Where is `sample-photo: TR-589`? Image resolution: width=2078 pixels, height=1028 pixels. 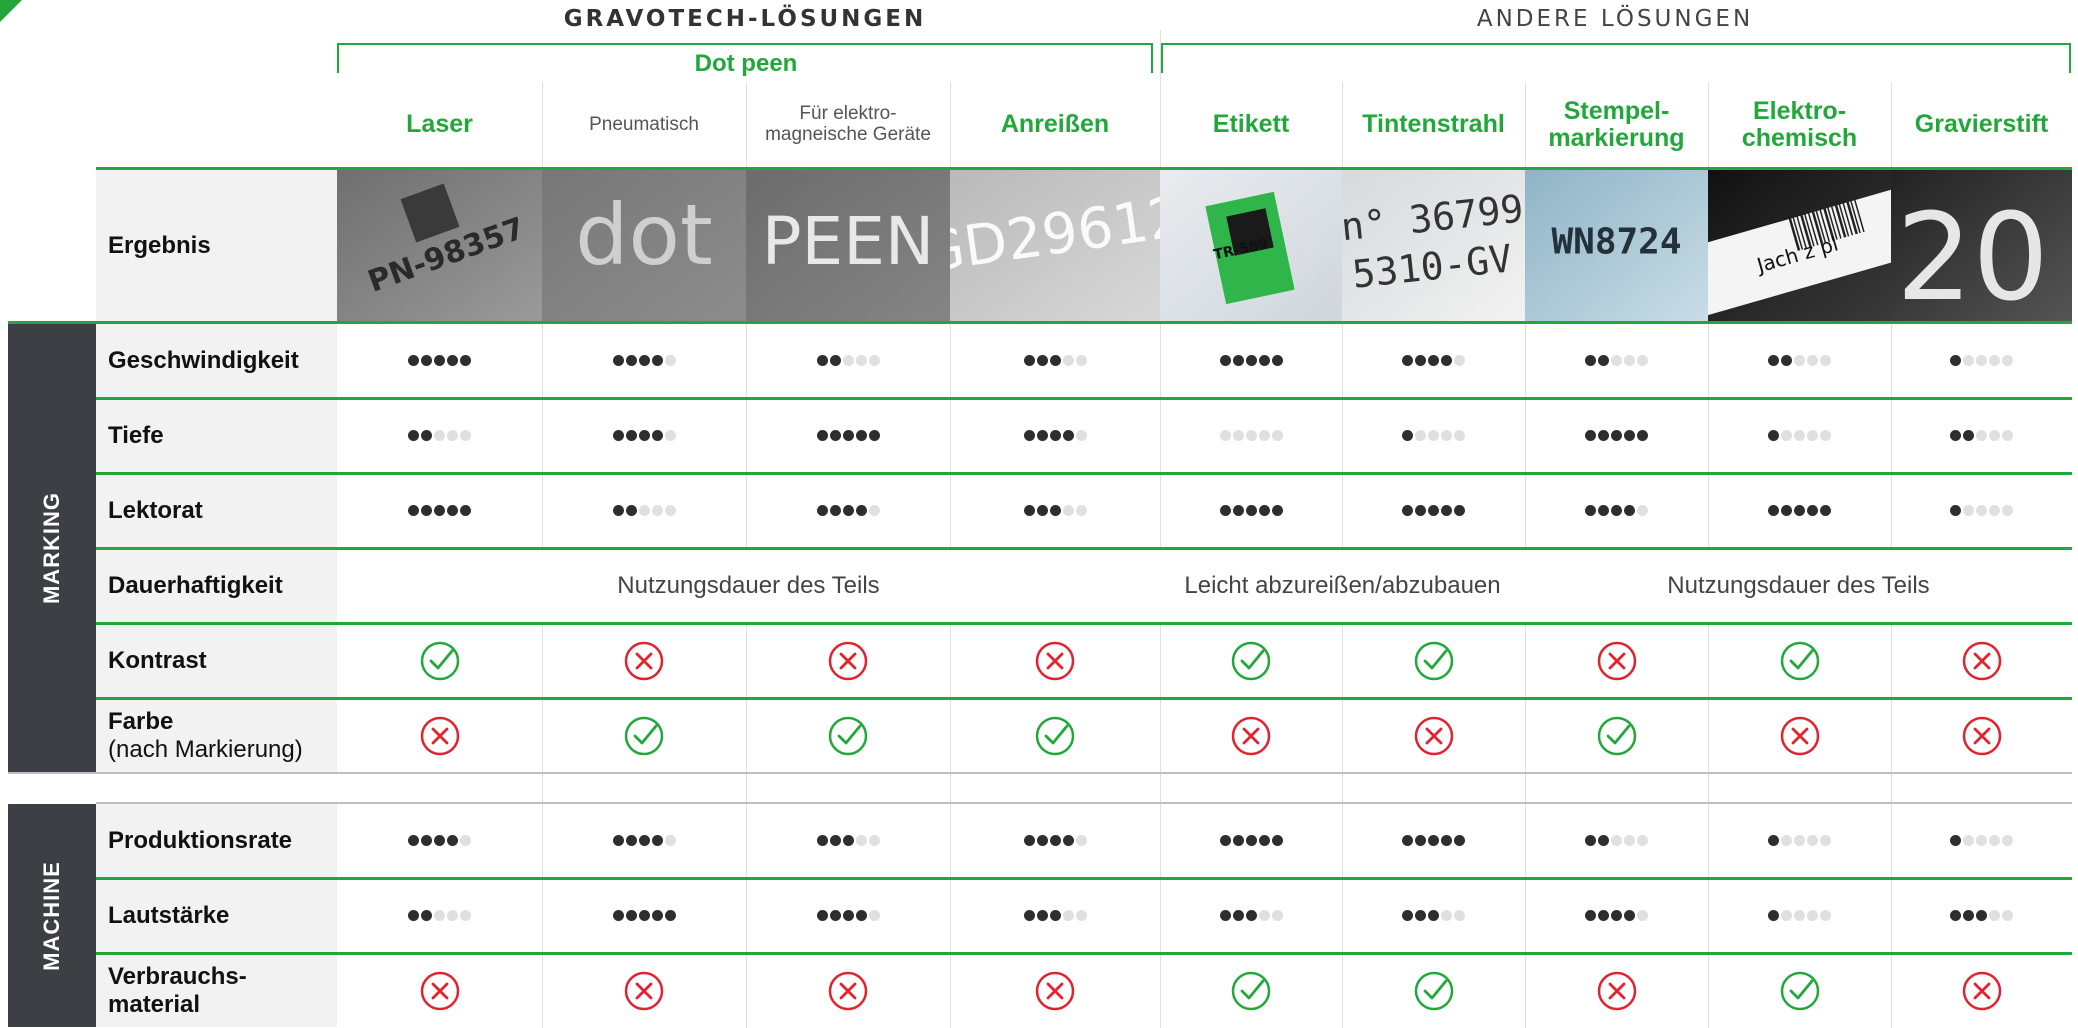
sample-photo: TR-589 is located at coordinates (1251, 246).